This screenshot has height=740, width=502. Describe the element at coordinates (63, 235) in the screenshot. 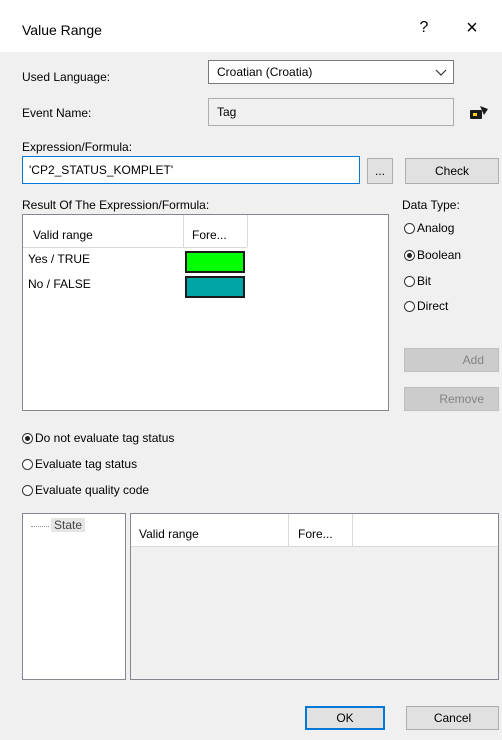

I see `result-col-valid-range: Valid range` at that location.